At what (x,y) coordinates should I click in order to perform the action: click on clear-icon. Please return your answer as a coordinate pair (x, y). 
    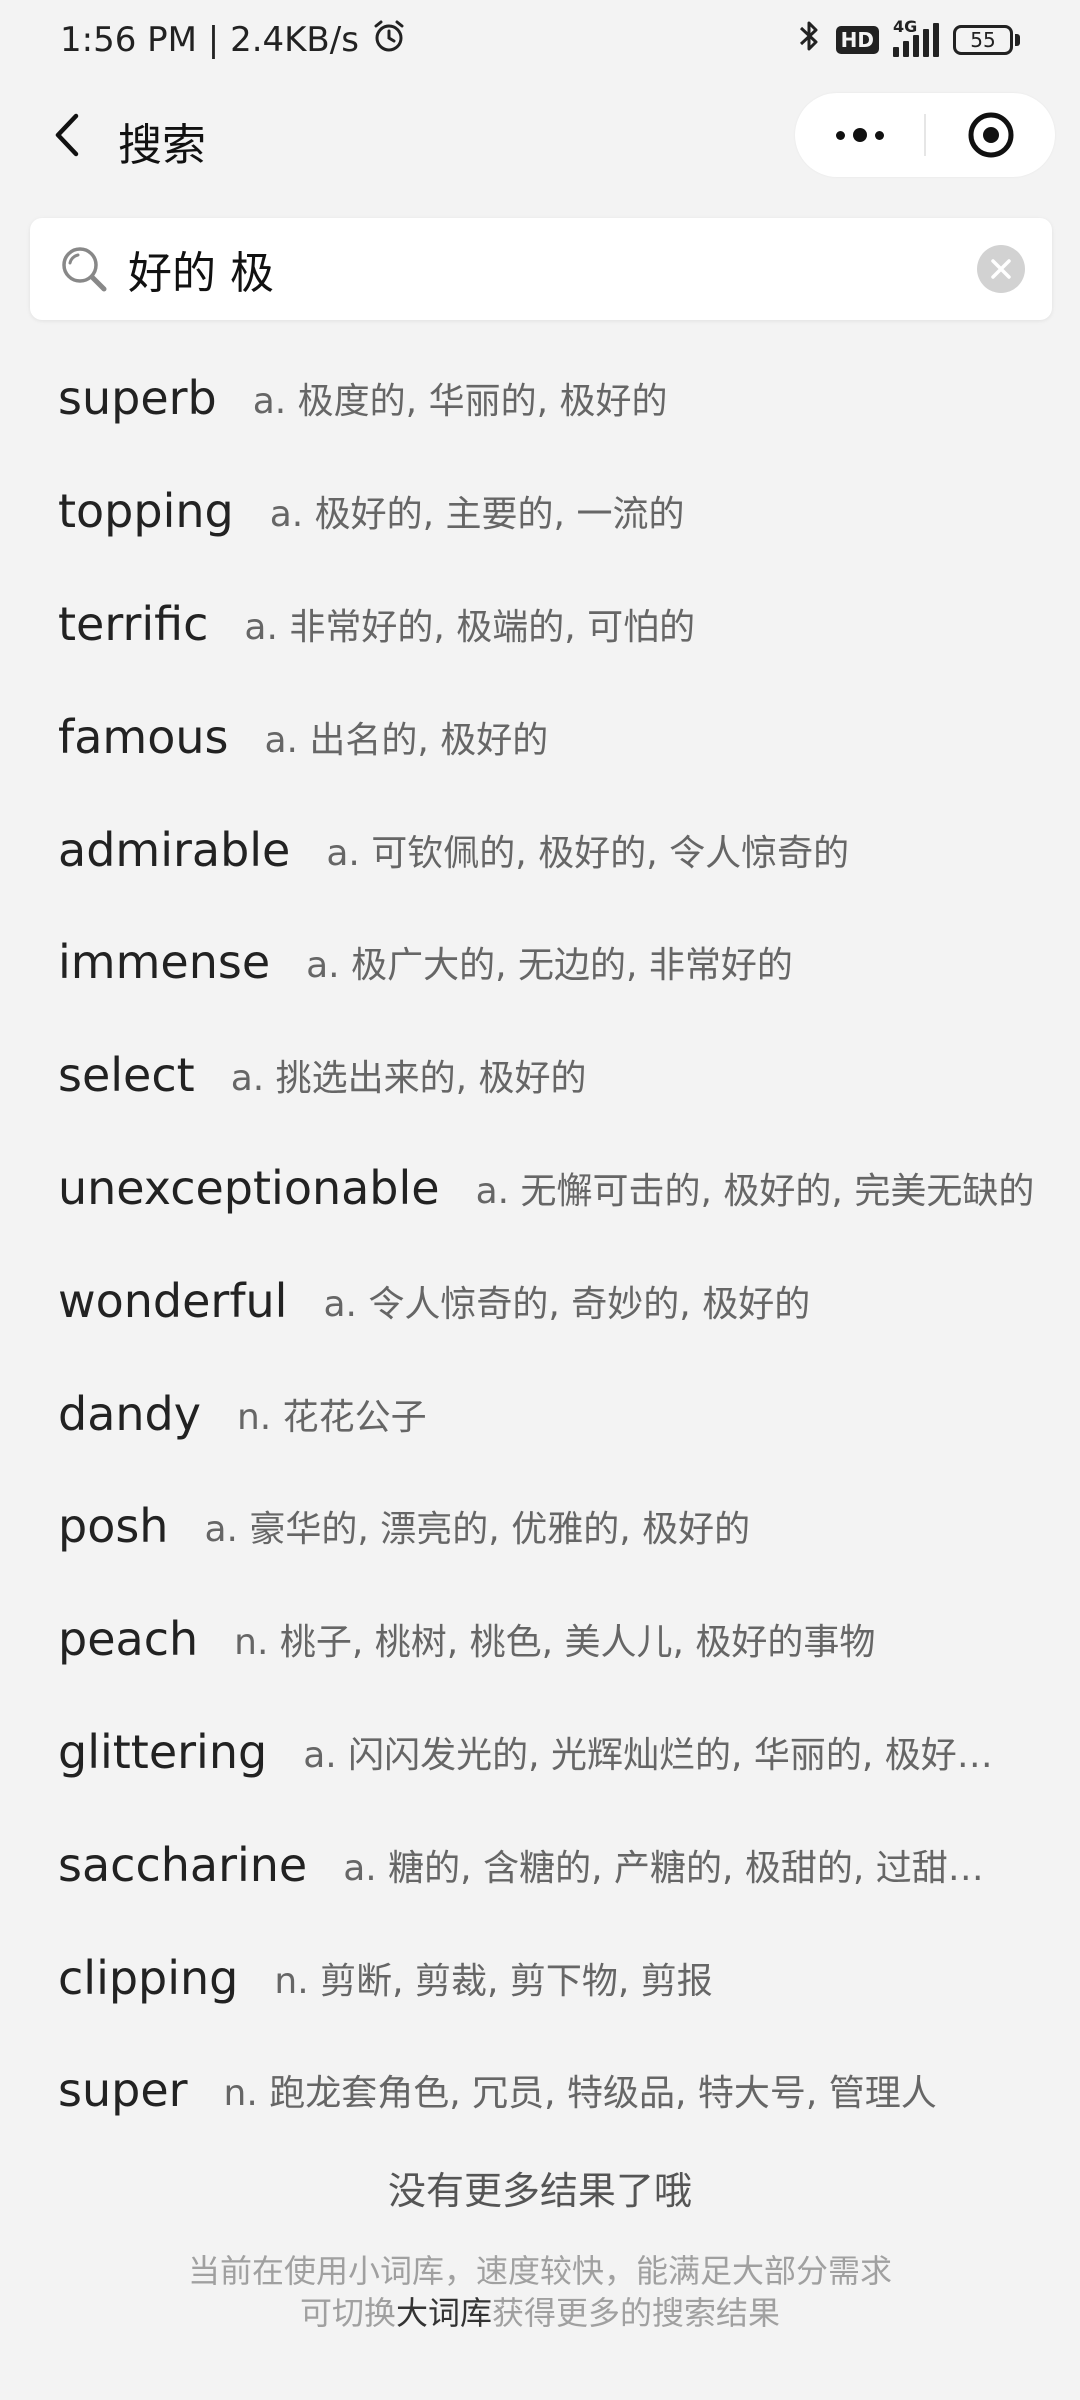
    Looking at the image, I should click on (1001, 269).